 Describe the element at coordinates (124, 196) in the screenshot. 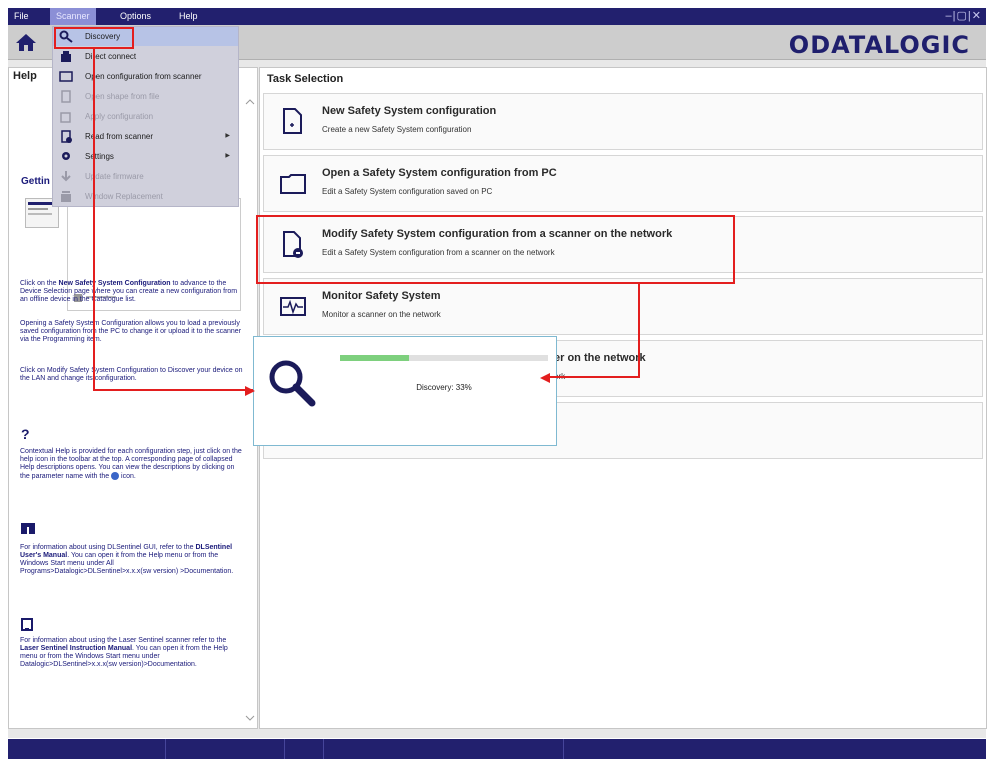

I see `menu-item-label: Window Replacement` at that location.